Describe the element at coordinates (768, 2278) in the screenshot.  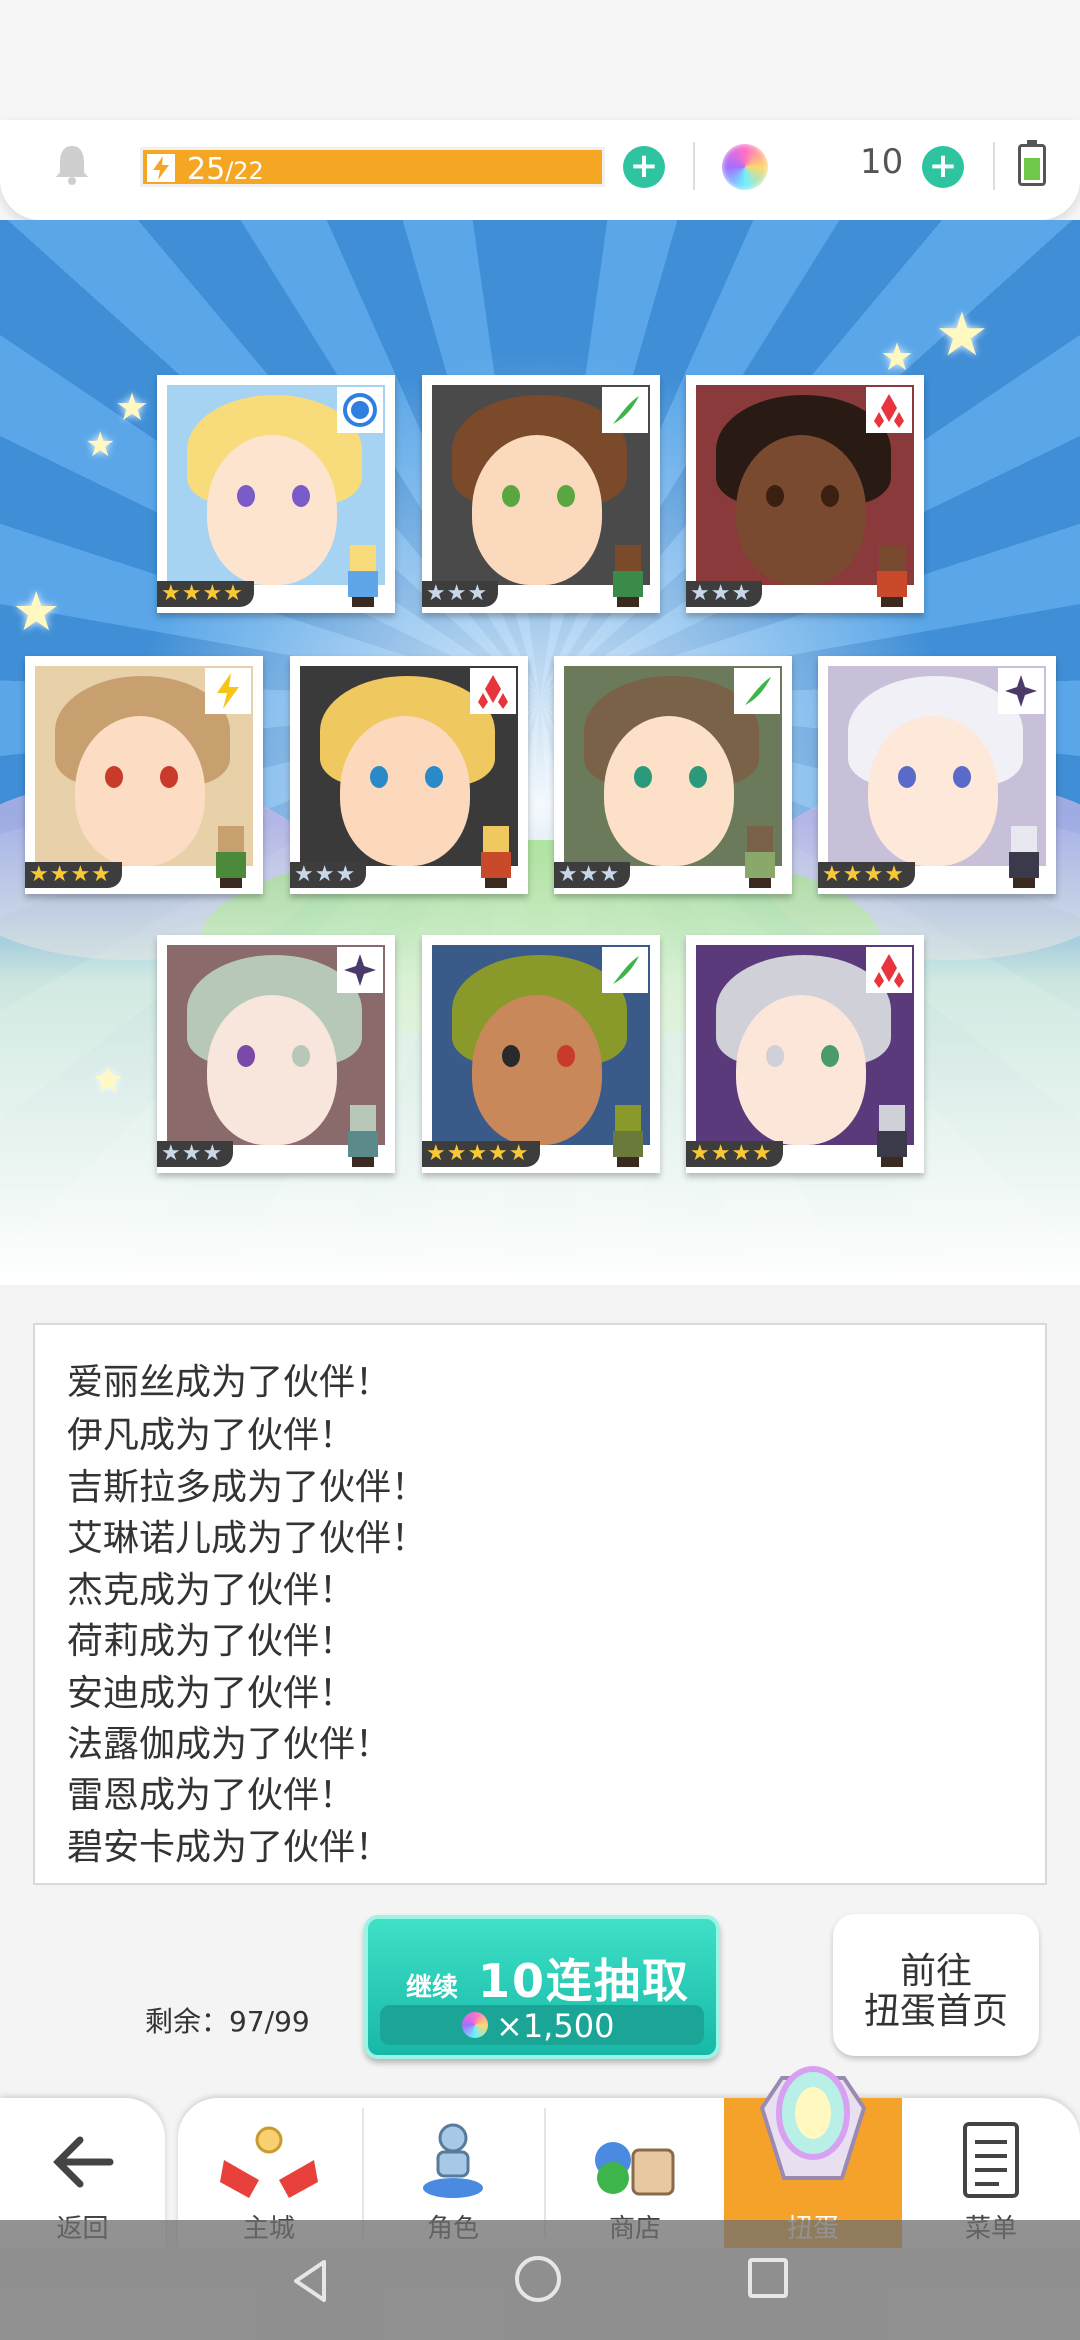
I see `nav-recent-icon` at that location.